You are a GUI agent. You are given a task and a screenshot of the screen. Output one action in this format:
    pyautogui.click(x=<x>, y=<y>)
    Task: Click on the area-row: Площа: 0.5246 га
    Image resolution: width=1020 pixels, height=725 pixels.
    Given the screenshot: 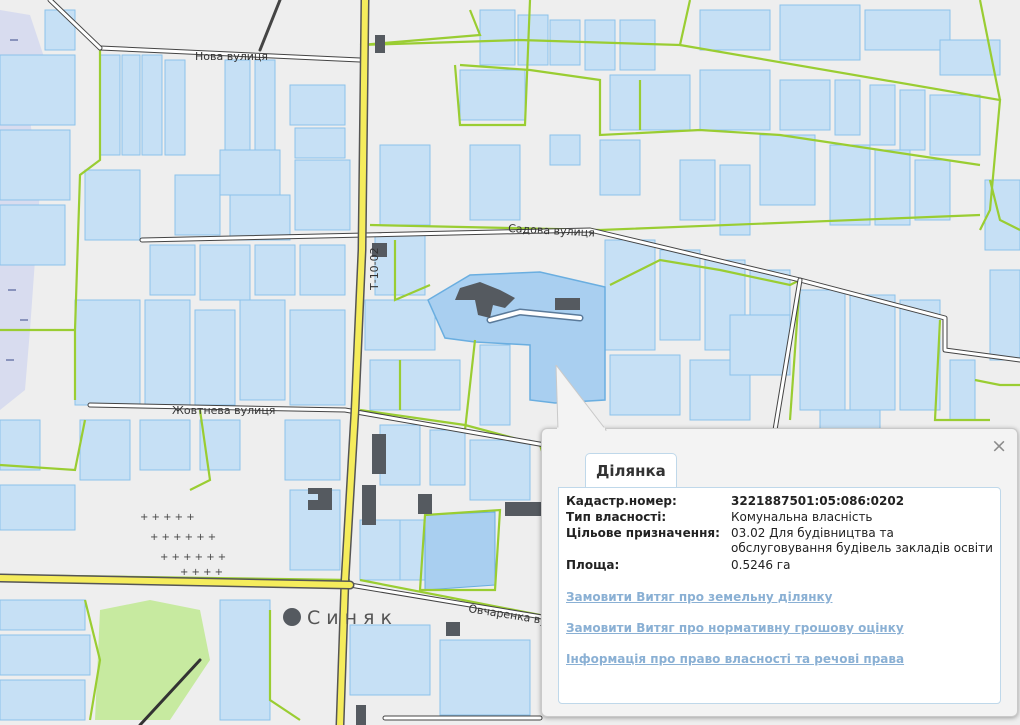 What is the action you would take?
    pyautogui.click(x=781, y=565)
    